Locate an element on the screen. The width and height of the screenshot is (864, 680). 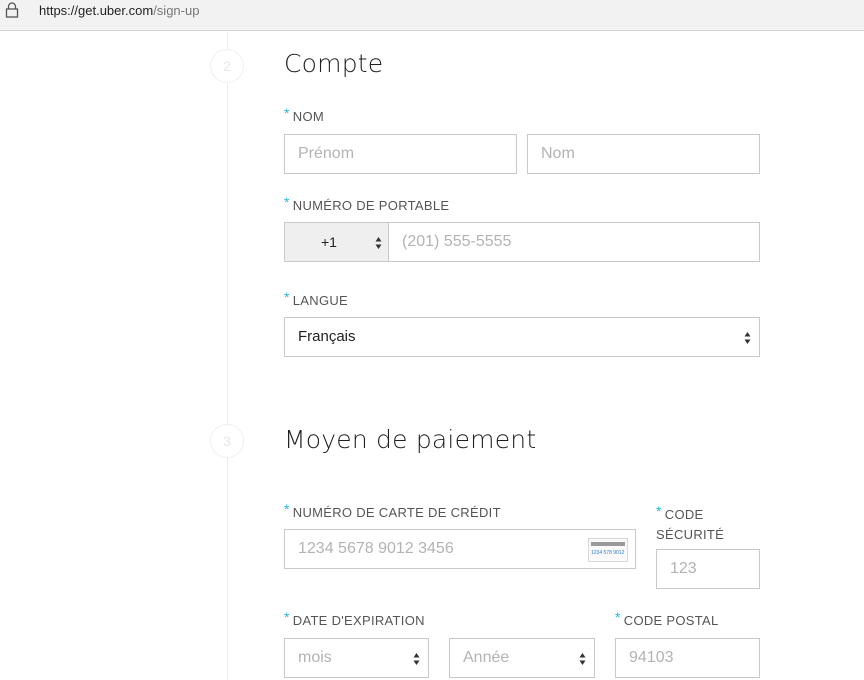
expiry-month-select: mois is located at coordinates (356, 658).